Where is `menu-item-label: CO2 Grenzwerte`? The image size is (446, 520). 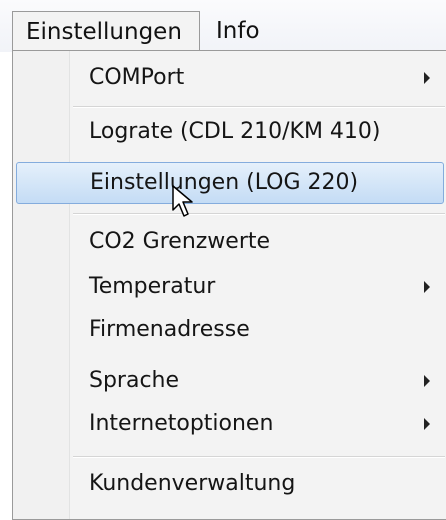
menu-item-label: CO2 Grenzwerte is located at coordinates (180, 241).